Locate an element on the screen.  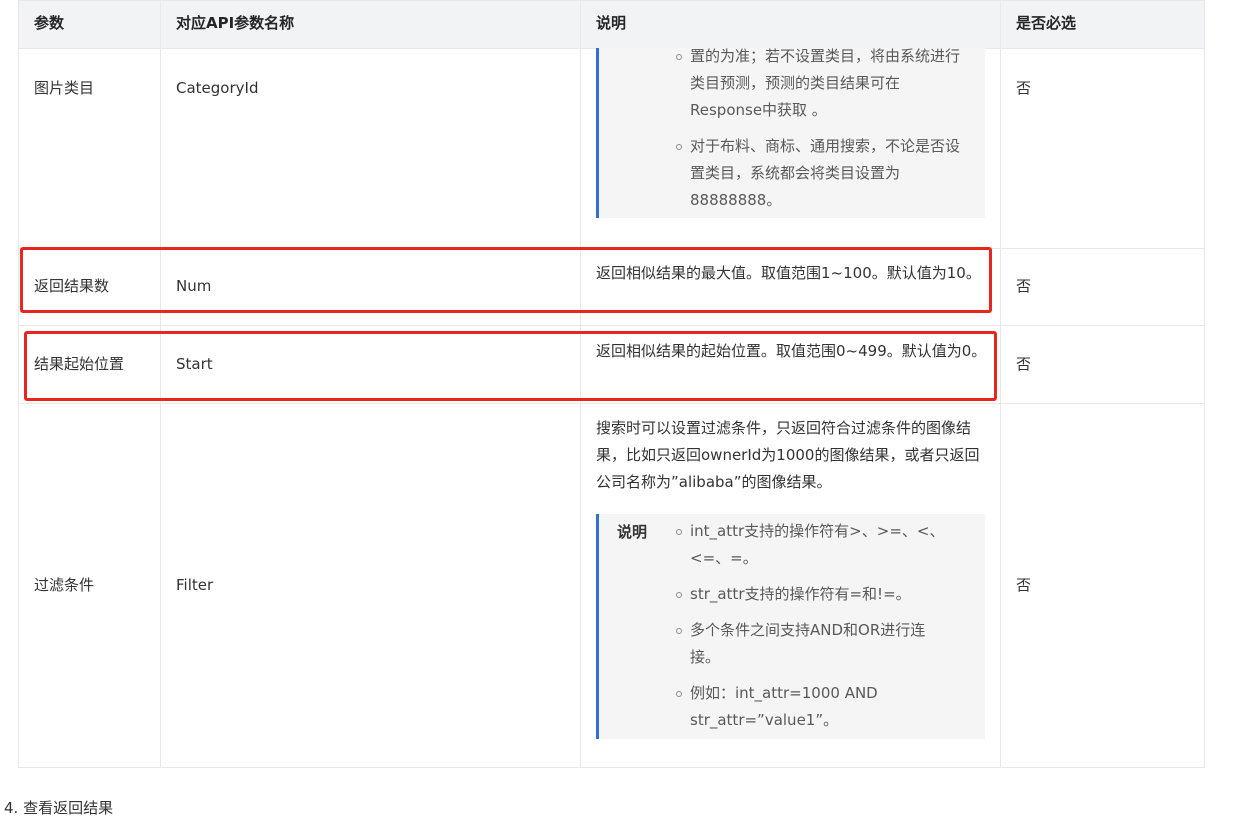
row-category-param: 图片类目 is located at coordinates (64, 88).